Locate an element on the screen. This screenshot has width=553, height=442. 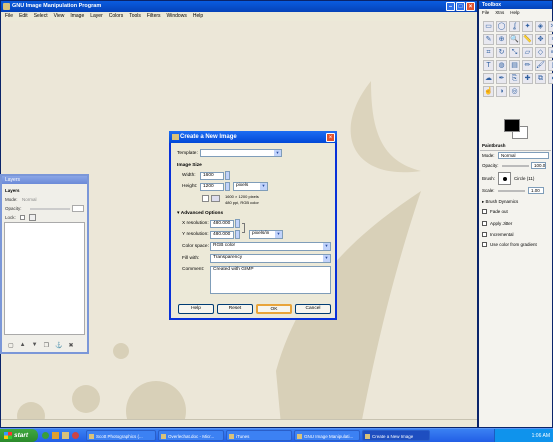
anchor-layer-icon: ⚓ is located at coordinates (58, 345).